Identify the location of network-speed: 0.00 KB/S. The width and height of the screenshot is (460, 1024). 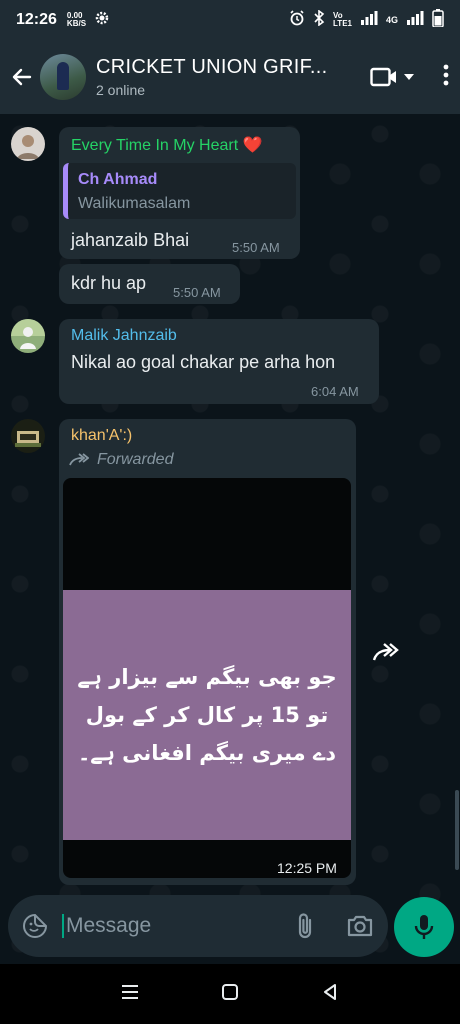
(76, 19).